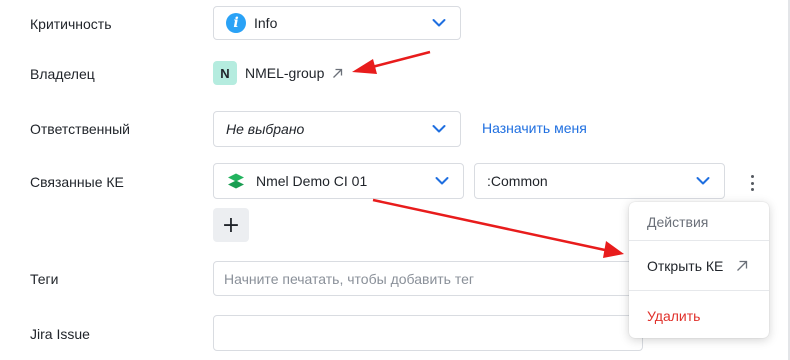 This screenshot has height=360, width=790. What do you see at coordinates (77, 182) in the screenshot?
I see `linked-ke-label: Связанные КЕ` at bounding box center [77, 182].